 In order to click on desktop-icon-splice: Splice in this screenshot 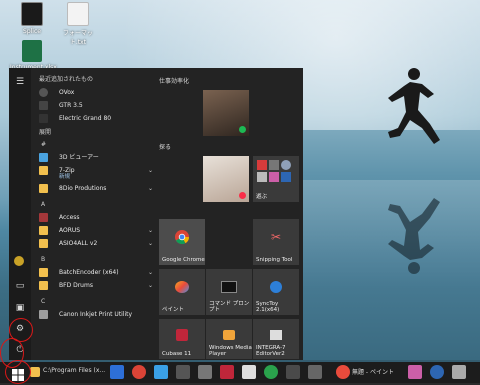, I will do `click(32, 18)`.